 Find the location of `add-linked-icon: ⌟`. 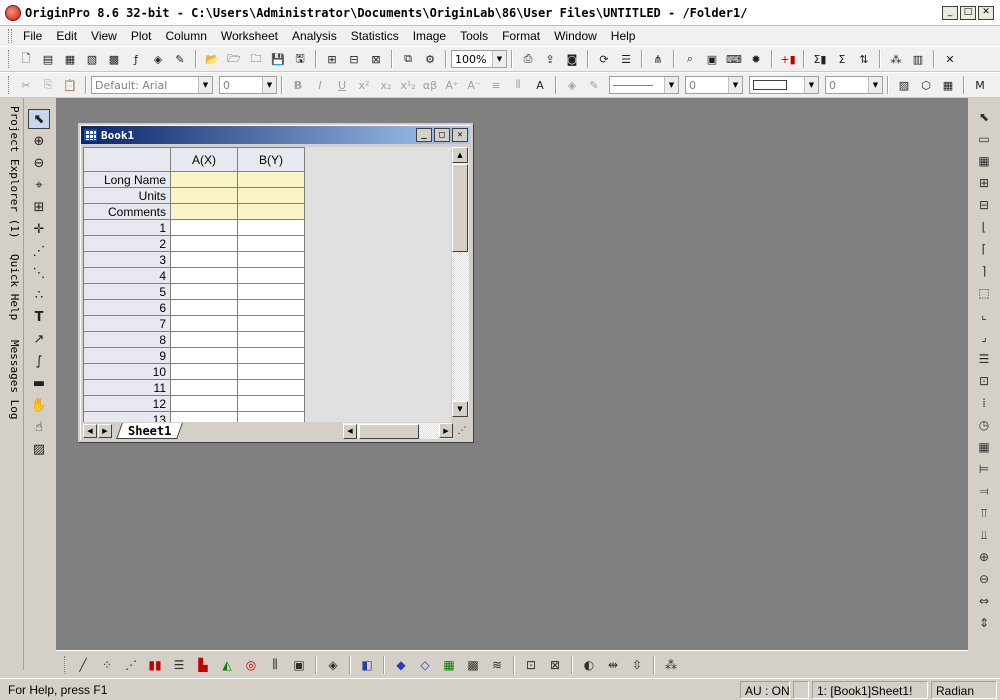

add-linked-icon: ⌟ is located at coordinates (984, 337).